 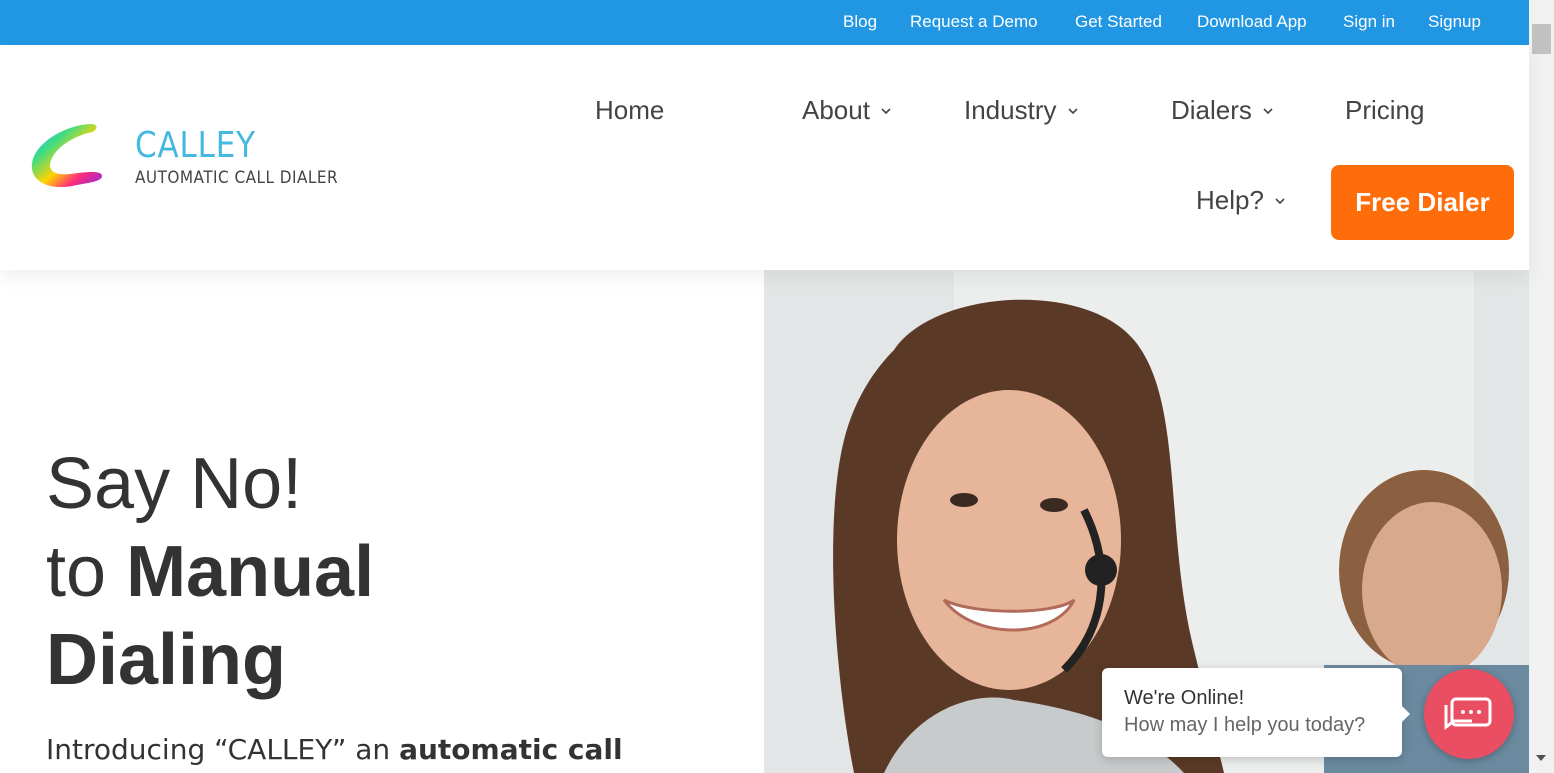 What do you see at coordinates (1369, 22) in the screenshot?
I see `topbar-link-sign-in: Sign in` at bounding box center [1369, 22].